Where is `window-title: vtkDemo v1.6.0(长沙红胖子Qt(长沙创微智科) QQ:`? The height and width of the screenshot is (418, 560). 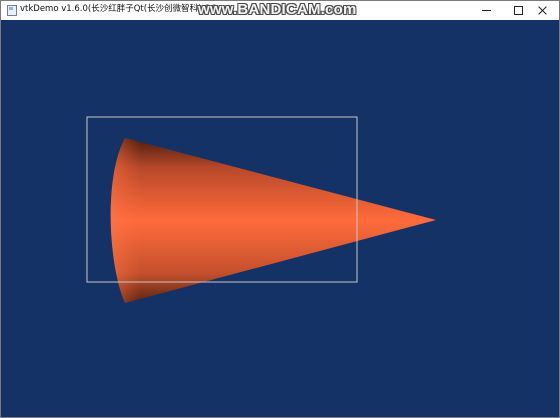 window-title: vtkDemo v1.6.0(长沙红胖子Qt(长沙创微智科) QQ: is located at coordinates (120, 9).